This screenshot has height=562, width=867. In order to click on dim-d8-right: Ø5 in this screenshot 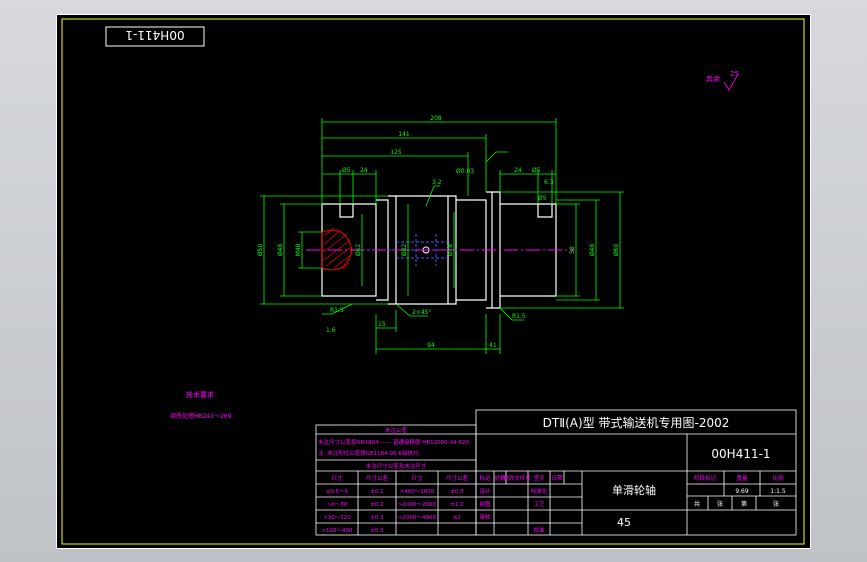, I will do `click(542, 198)`.